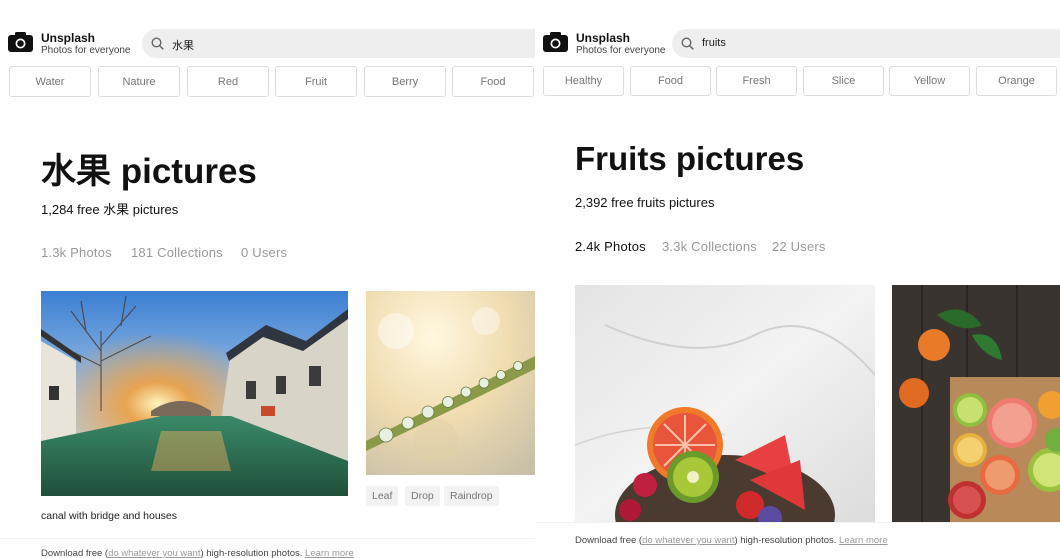  I want to click on tag-fresh: Fresh, so click(756, 81).